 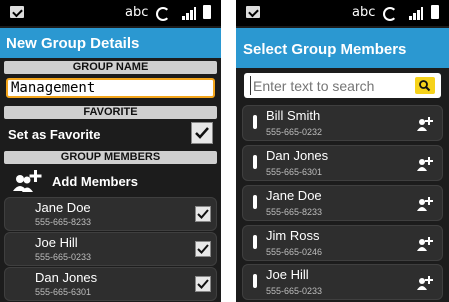 I want to click on member-phone: 555-665-0233, so click(x=63, y=257).